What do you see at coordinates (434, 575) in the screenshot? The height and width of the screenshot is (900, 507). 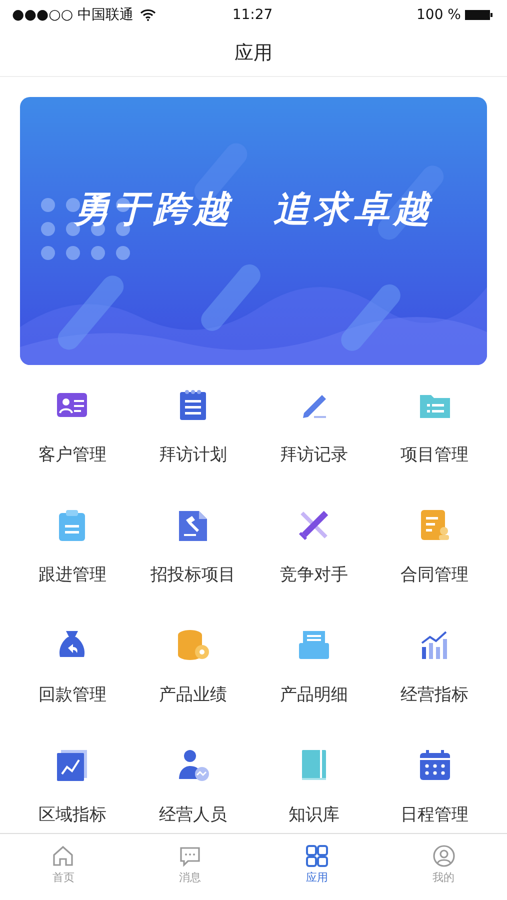 I see `app-shortcut: 合同管理` at bounding box center [434, 575].